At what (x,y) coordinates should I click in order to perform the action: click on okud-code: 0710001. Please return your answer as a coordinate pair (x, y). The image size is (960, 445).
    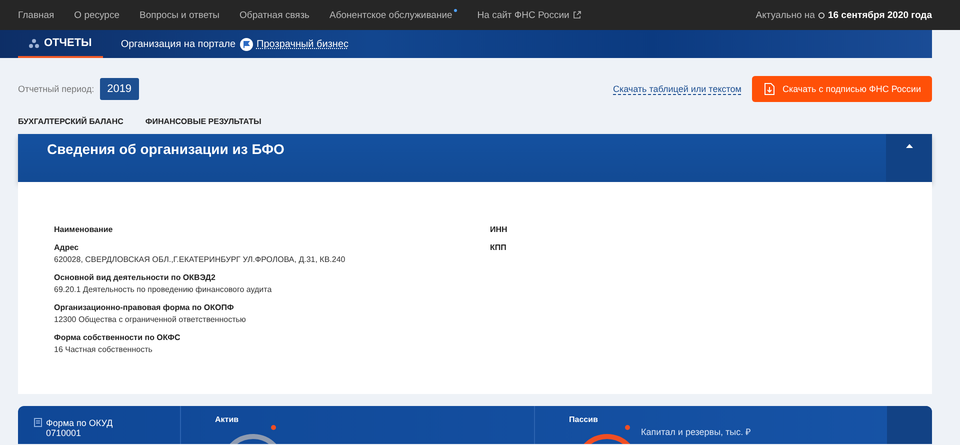
    Looking at the image, I should click on (64, 433).